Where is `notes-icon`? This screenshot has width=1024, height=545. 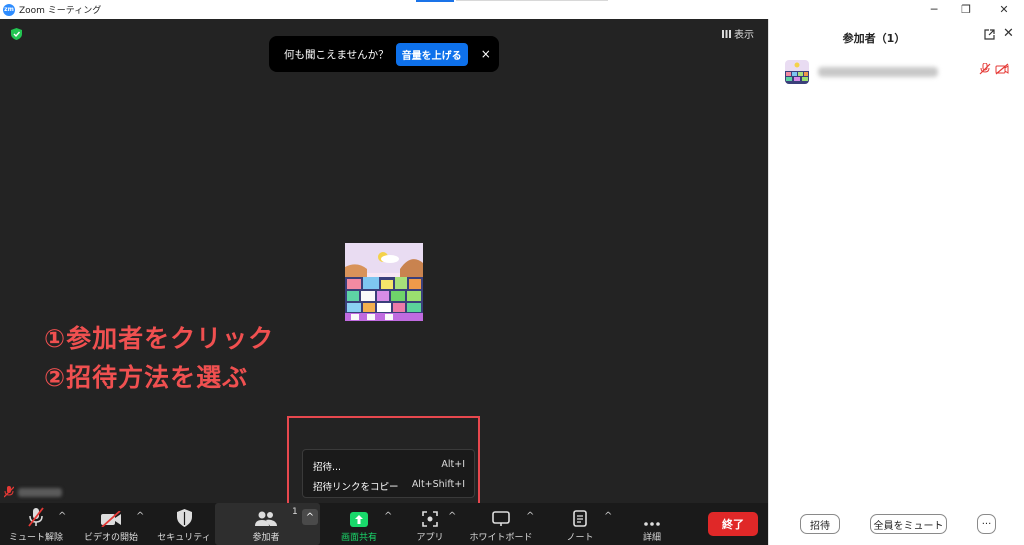
notes-icon is located at coordinates (580, 518).